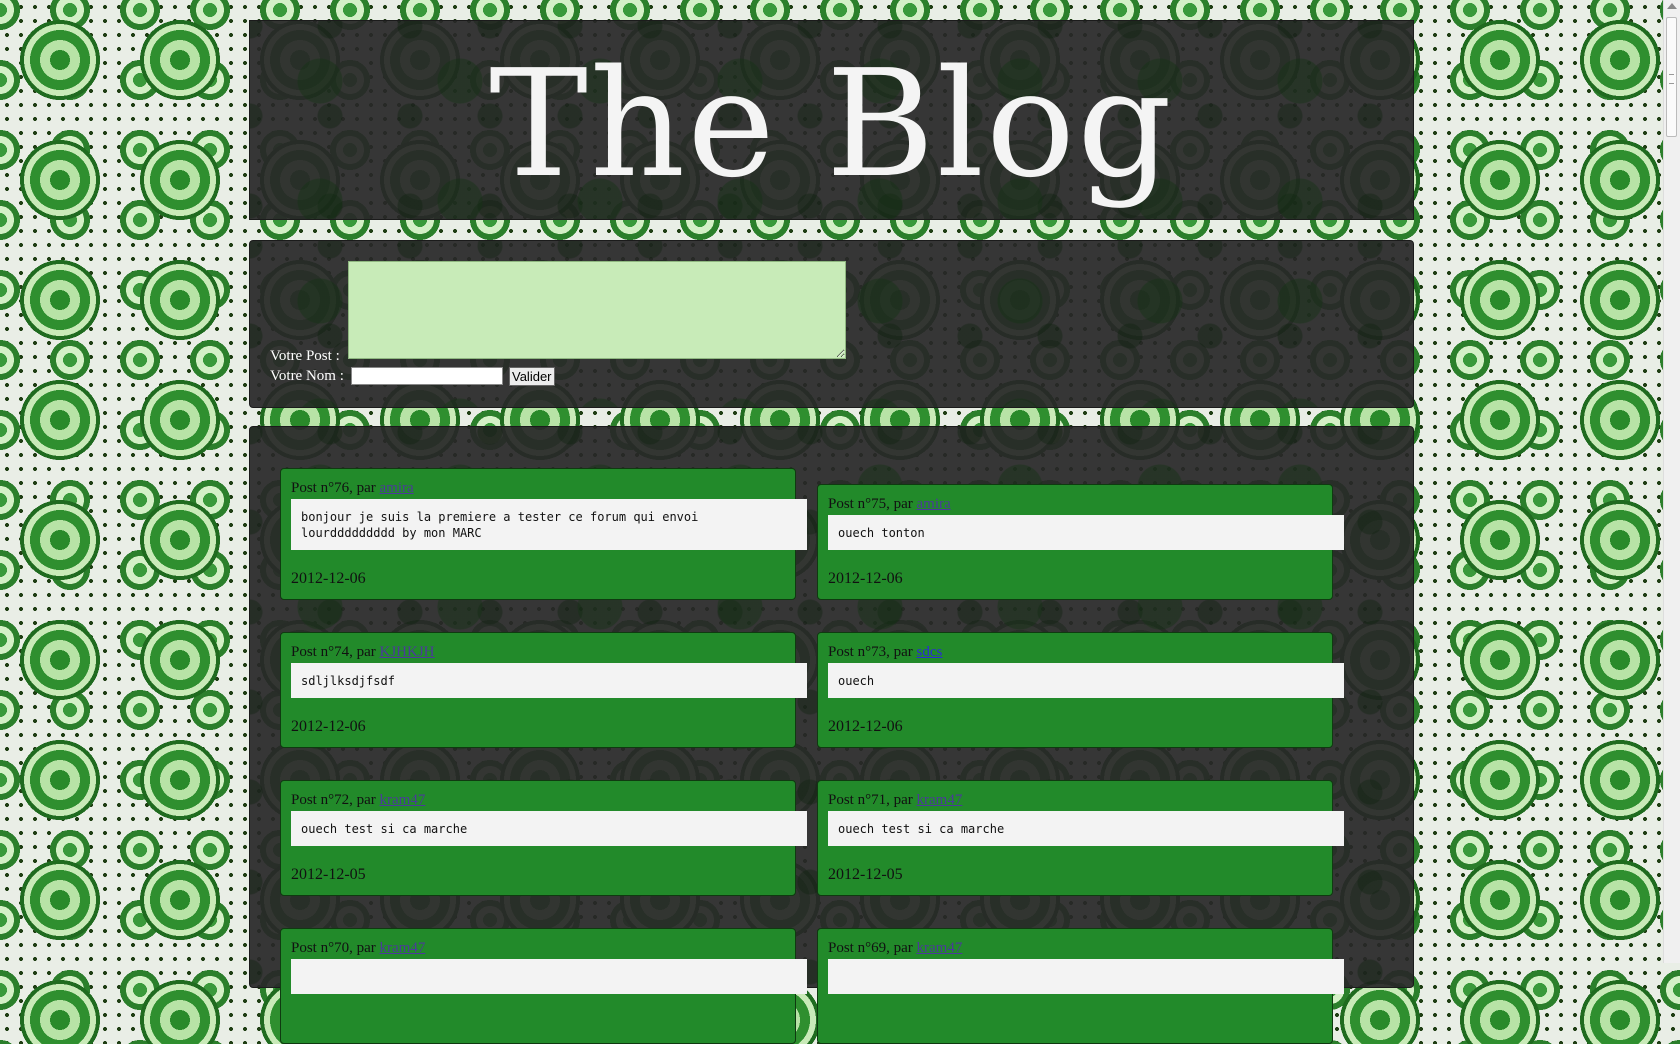 The image size is (1680, 1044). I want to click on post-card: Post n°70, par kram47, so click(543, 986).